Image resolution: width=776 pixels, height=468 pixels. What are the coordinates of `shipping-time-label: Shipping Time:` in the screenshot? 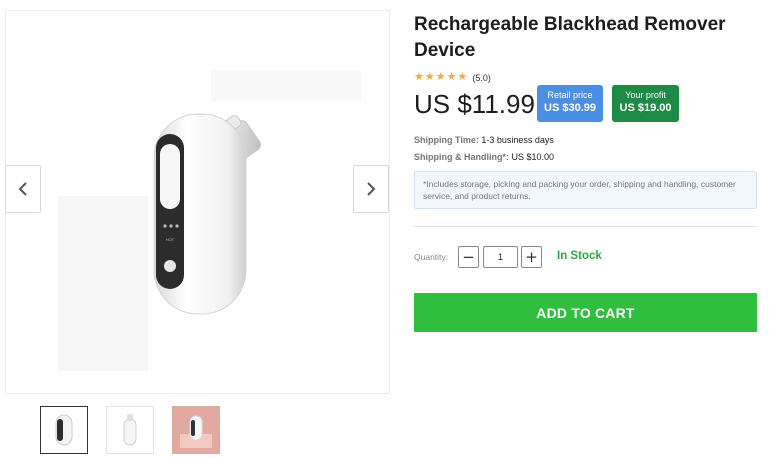 It's located at (446, 140).